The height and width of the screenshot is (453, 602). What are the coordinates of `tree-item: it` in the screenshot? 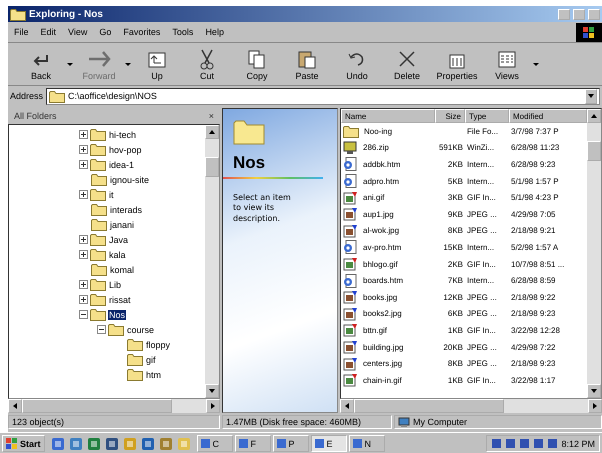 It's located at (111, 195).